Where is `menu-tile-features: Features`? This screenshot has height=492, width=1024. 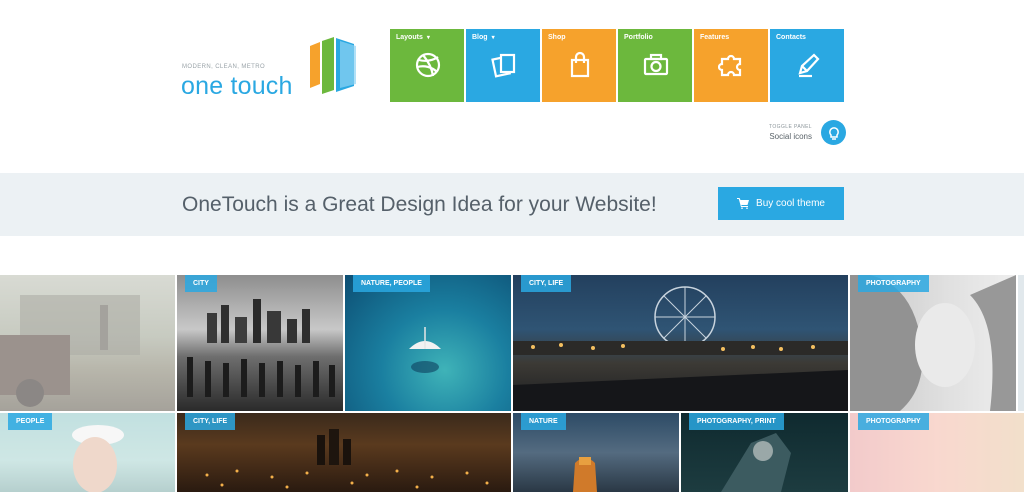
menu-tile-features: Features is located at coordinates (731, 65).